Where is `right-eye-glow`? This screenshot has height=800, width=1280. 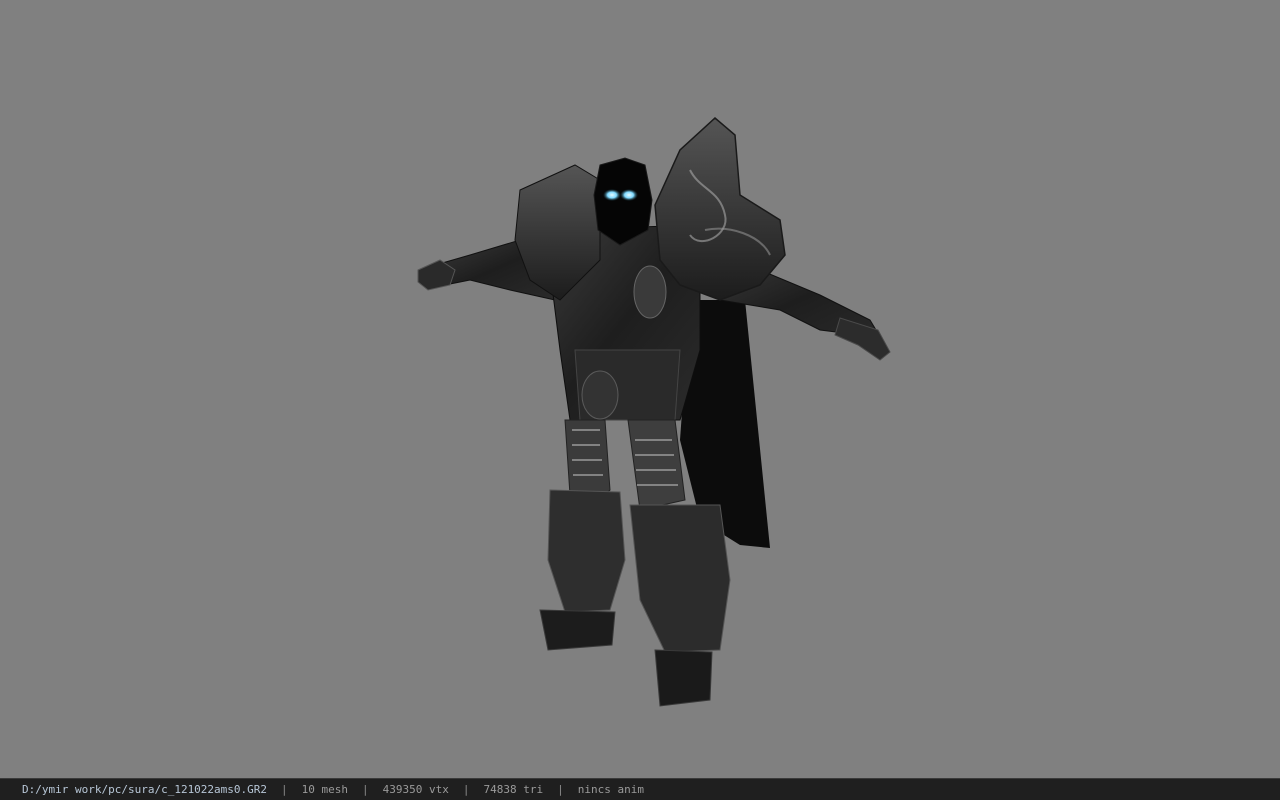
right-eye-glow is located at coordinates (629, 195).